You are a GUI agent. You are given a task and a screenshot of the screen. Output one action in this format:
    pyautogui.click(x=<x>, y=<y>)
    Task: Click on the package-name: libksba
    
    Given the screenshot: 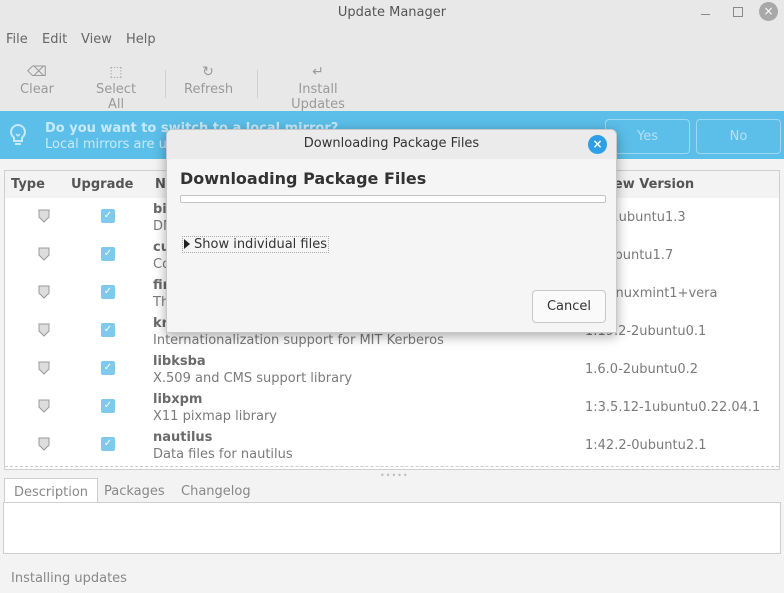 What is the action you would take?
    pyautogui.click(x=179, y=361)
    